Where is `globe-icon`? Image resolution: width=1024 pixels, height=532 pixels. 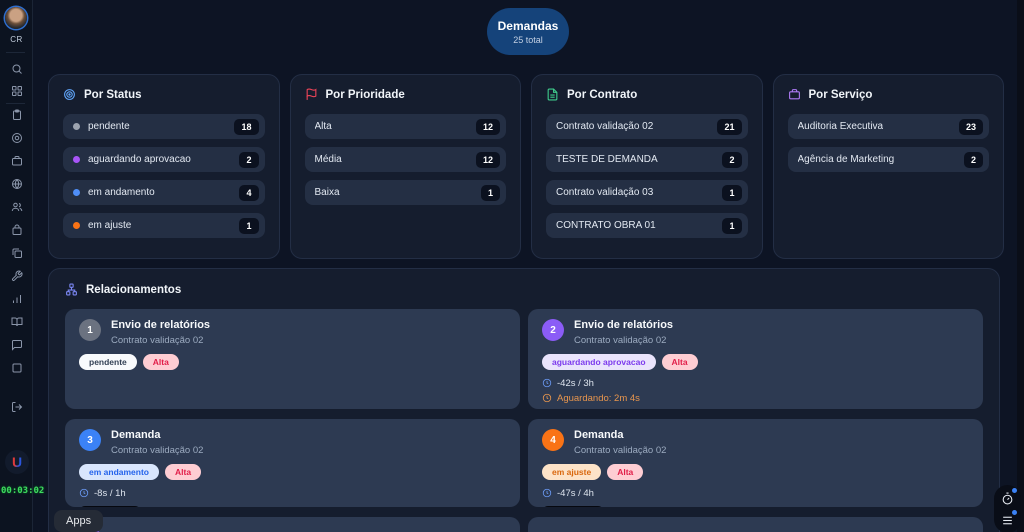 globe-icon is located at coordinates (16, 184).